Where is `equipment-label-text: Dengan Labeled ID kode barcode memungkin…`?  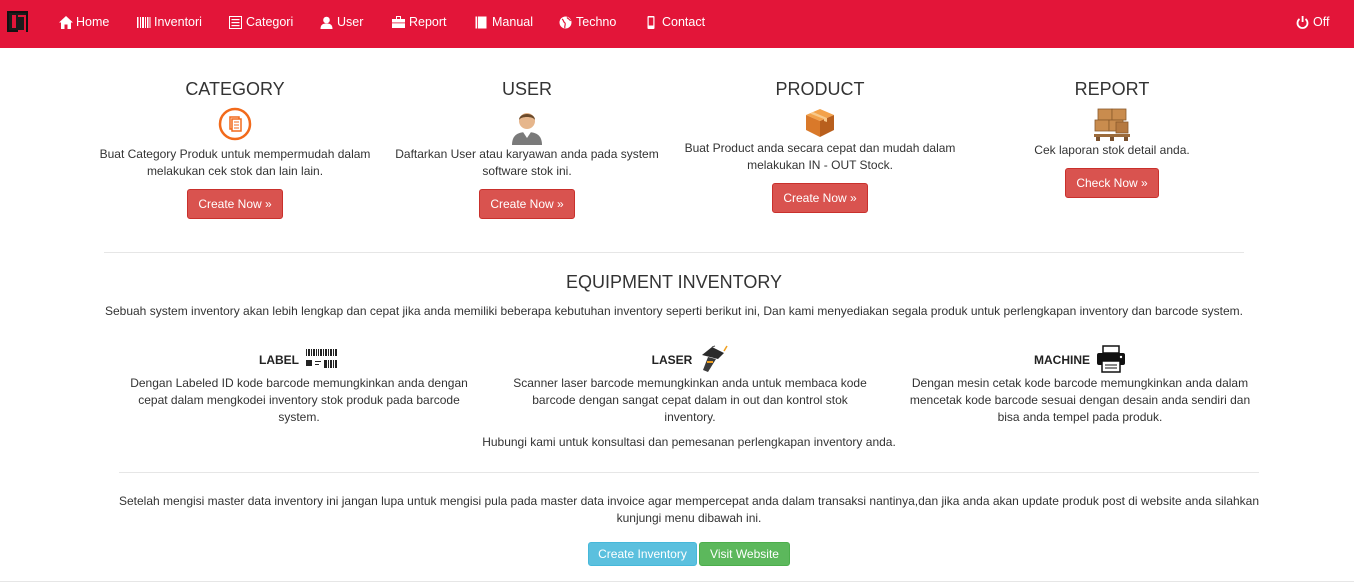 equipment-label-text: Dengan Labeled ID kode barcode memungkin… is located at coordinates (299, 400).